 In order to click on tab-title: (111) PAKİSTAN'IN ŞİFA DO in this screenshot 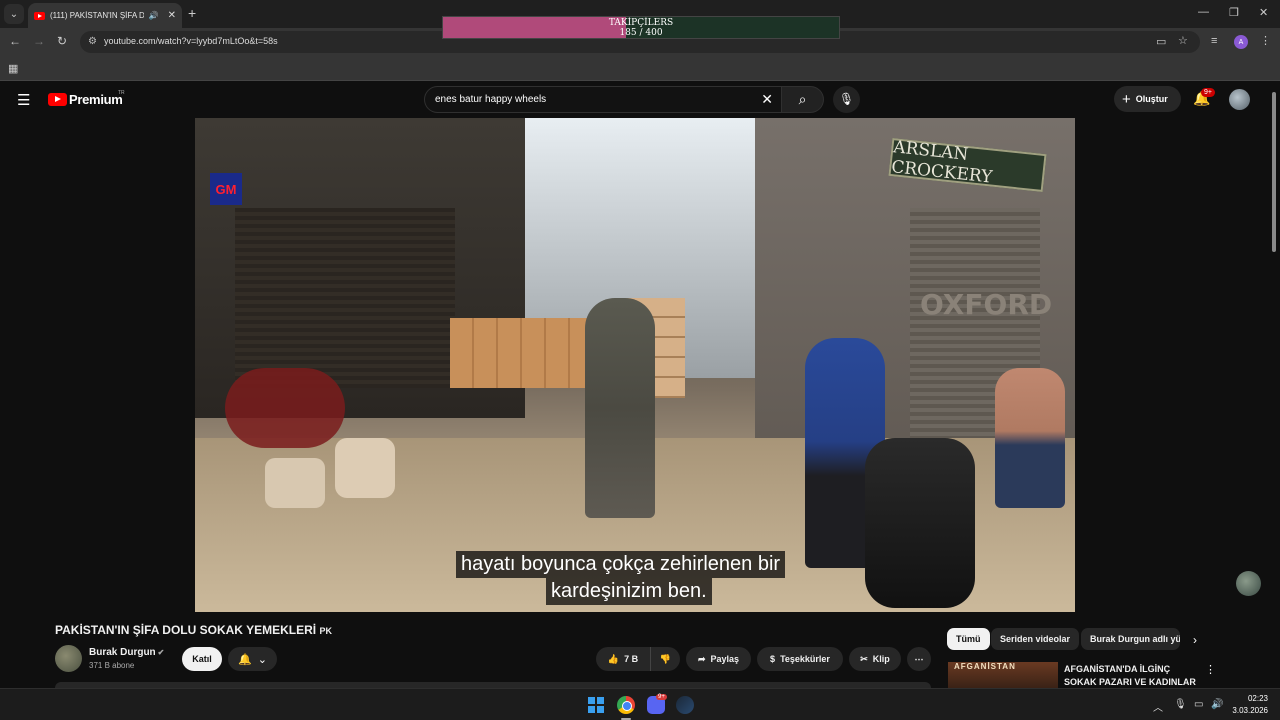, I will do `click(97, 15)`.